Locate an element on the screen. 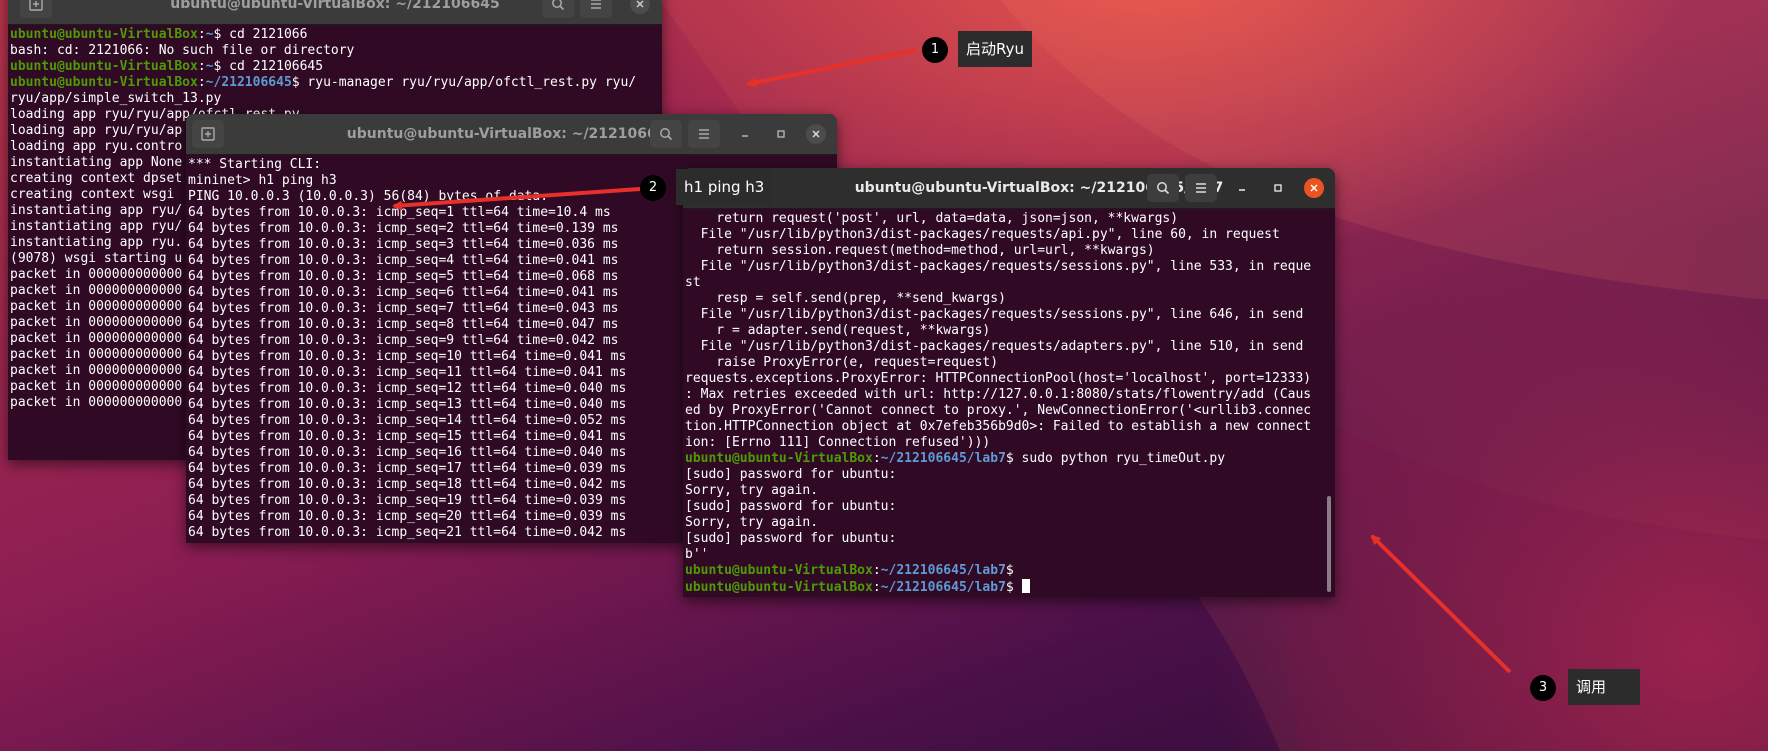  text-cursor is located at coordinates (1025, 586).